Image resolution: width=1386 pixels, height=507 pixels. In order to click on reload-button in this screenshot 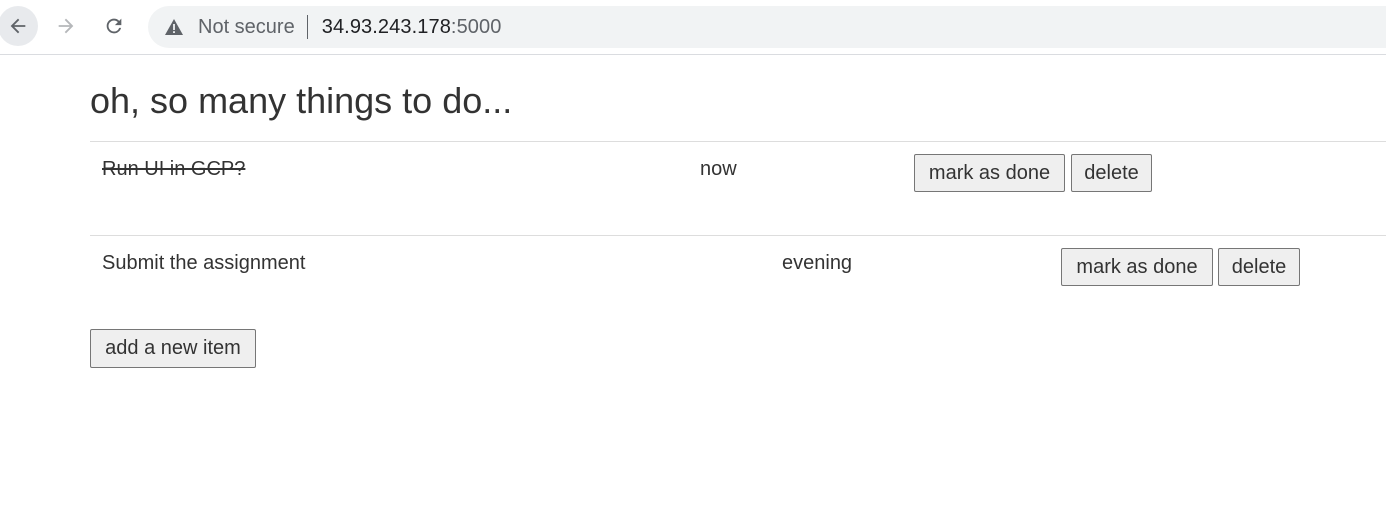, I will do `click(114, 26)`.